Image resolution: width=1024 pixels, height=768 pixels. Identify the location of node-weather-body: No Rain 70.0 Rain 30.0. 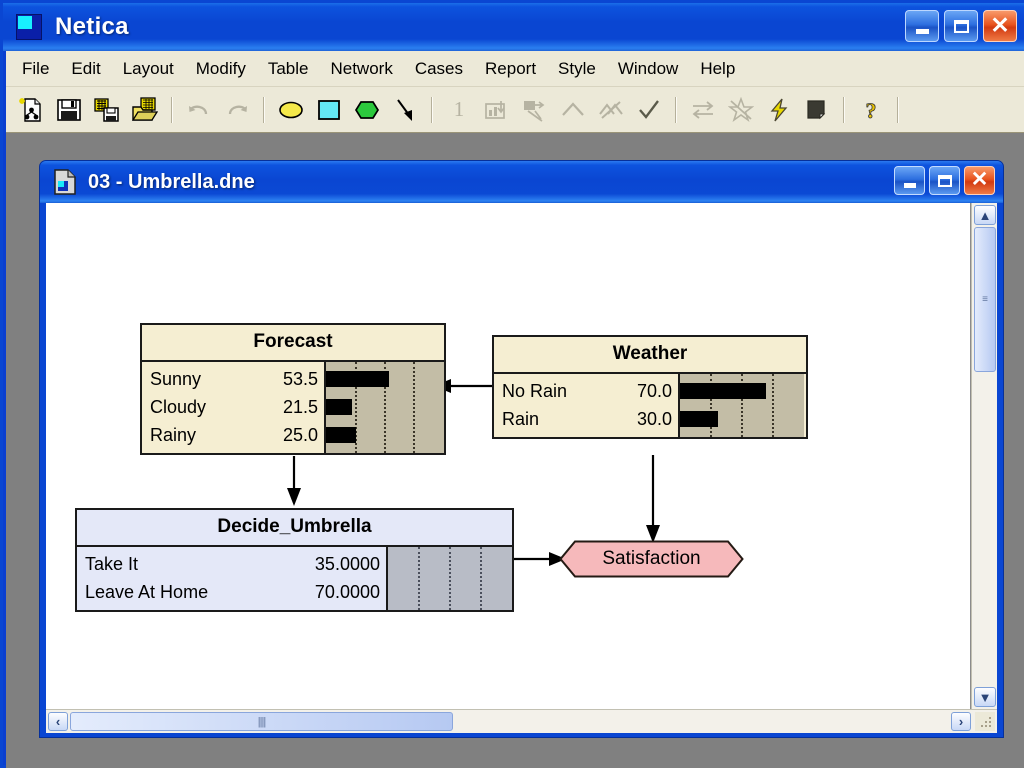
(650, 405).